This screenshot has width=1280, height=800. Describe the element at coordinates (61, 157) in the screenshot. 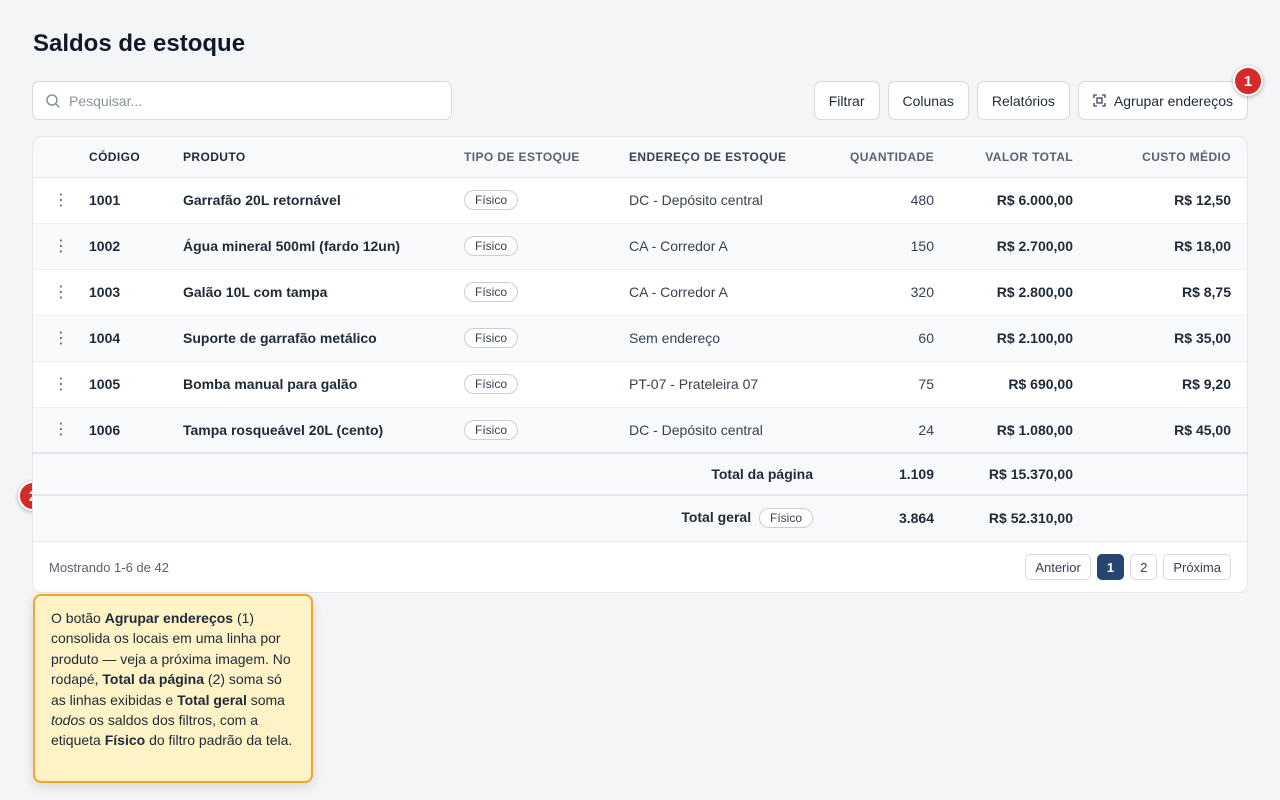

I see `col-header-actions` at that location.